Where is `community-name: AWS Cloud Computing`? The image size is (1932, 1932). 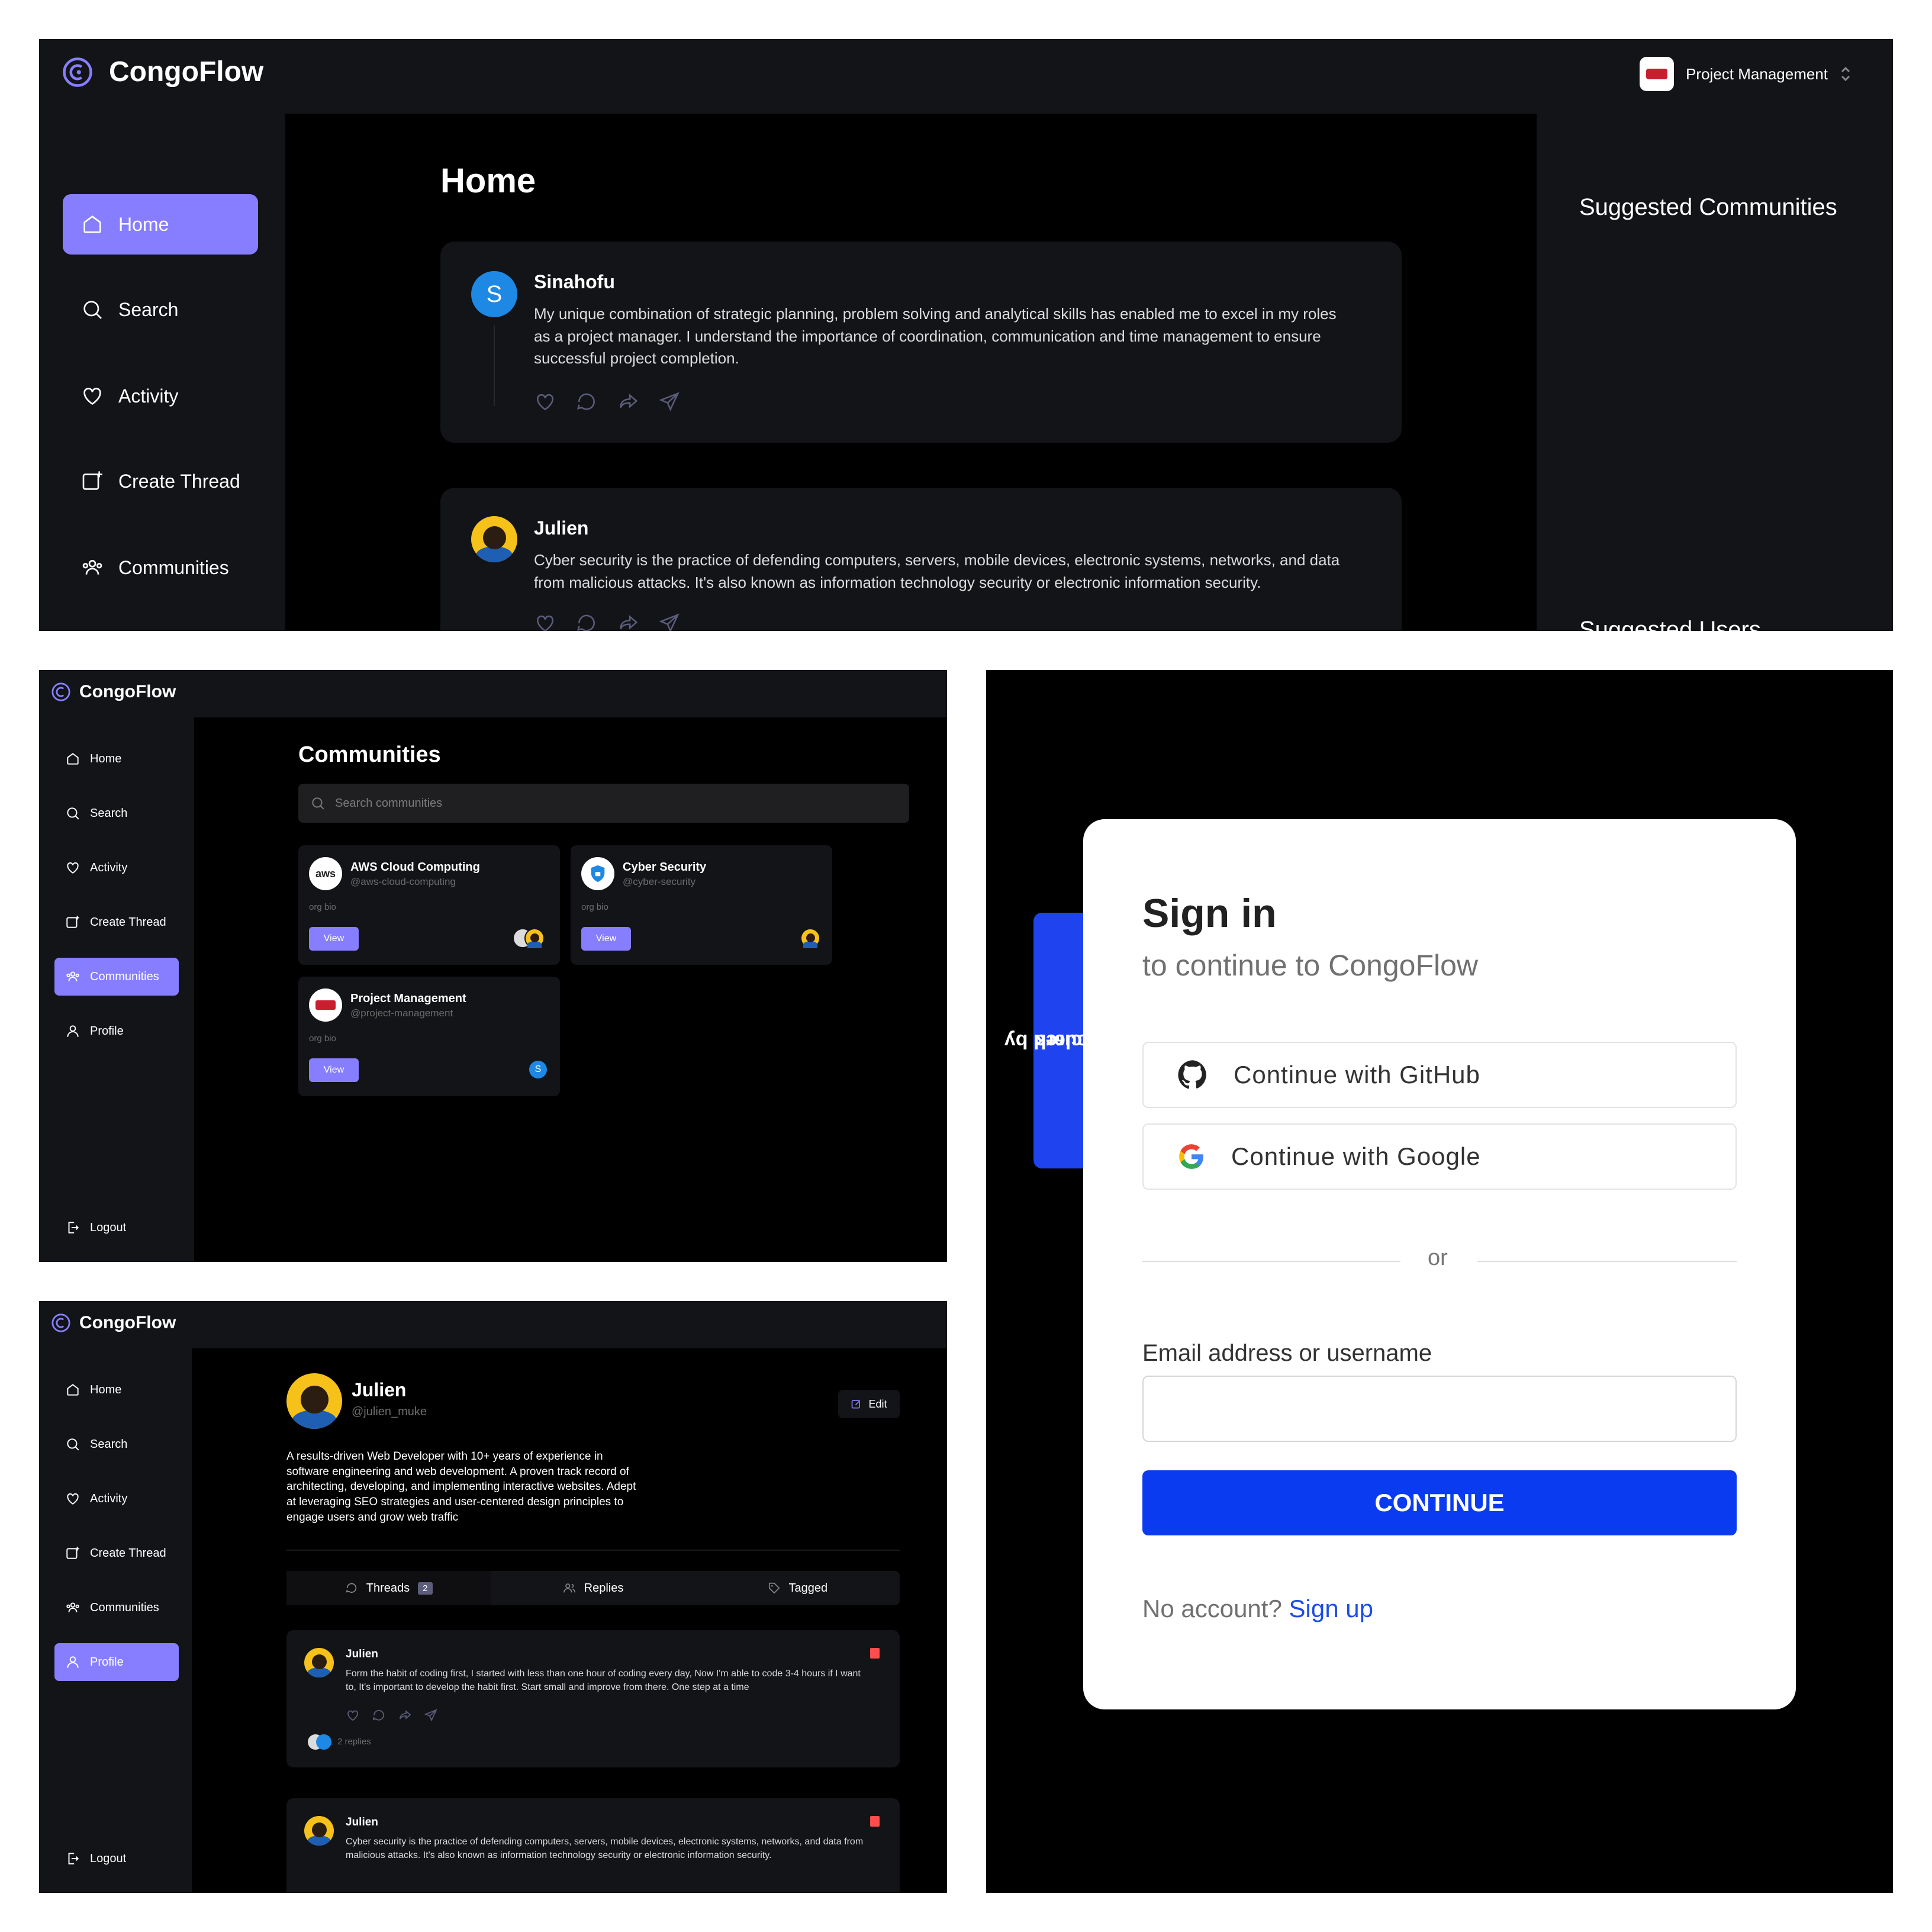
community-name: AWS Cloud Computing is located at coordinates (415, 867).